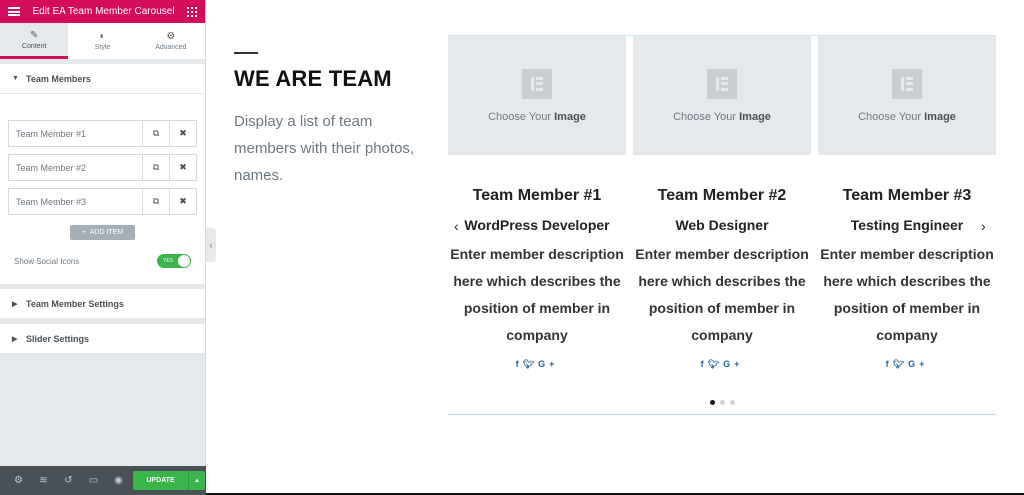 Image resolution: width=1024 pixels, height=495 pixels. What do you see at coordinates (313, 78) in the screenshot?
I see `page-heading: WE ARE TEAM` at bounding box center [313, 78].